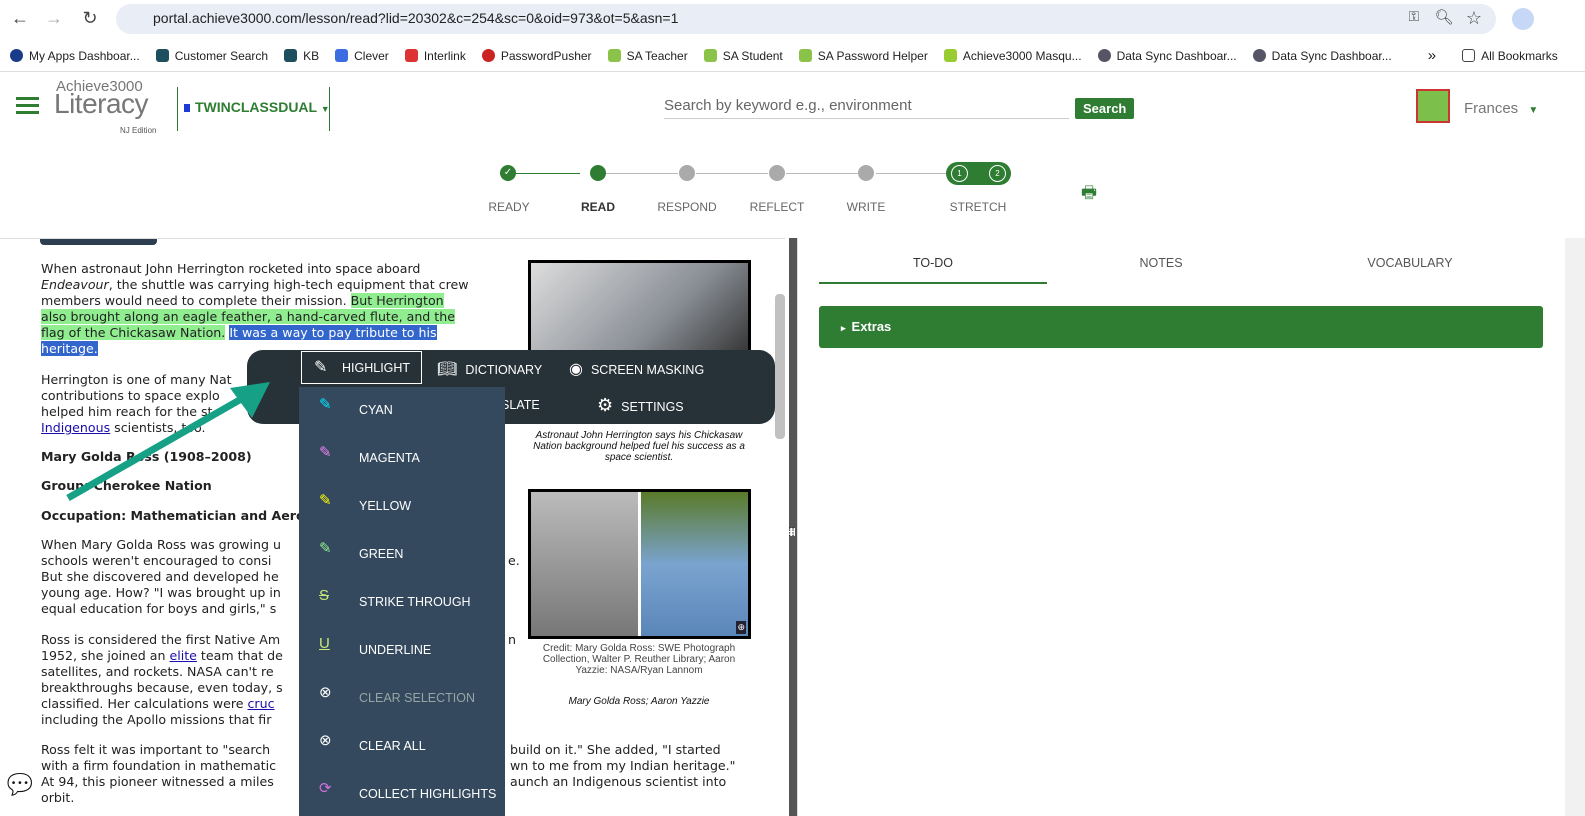 The height and width of the screenshot is (816, 1585). I want to click on help-chat-icon: 💬︎, so click(20, 784).